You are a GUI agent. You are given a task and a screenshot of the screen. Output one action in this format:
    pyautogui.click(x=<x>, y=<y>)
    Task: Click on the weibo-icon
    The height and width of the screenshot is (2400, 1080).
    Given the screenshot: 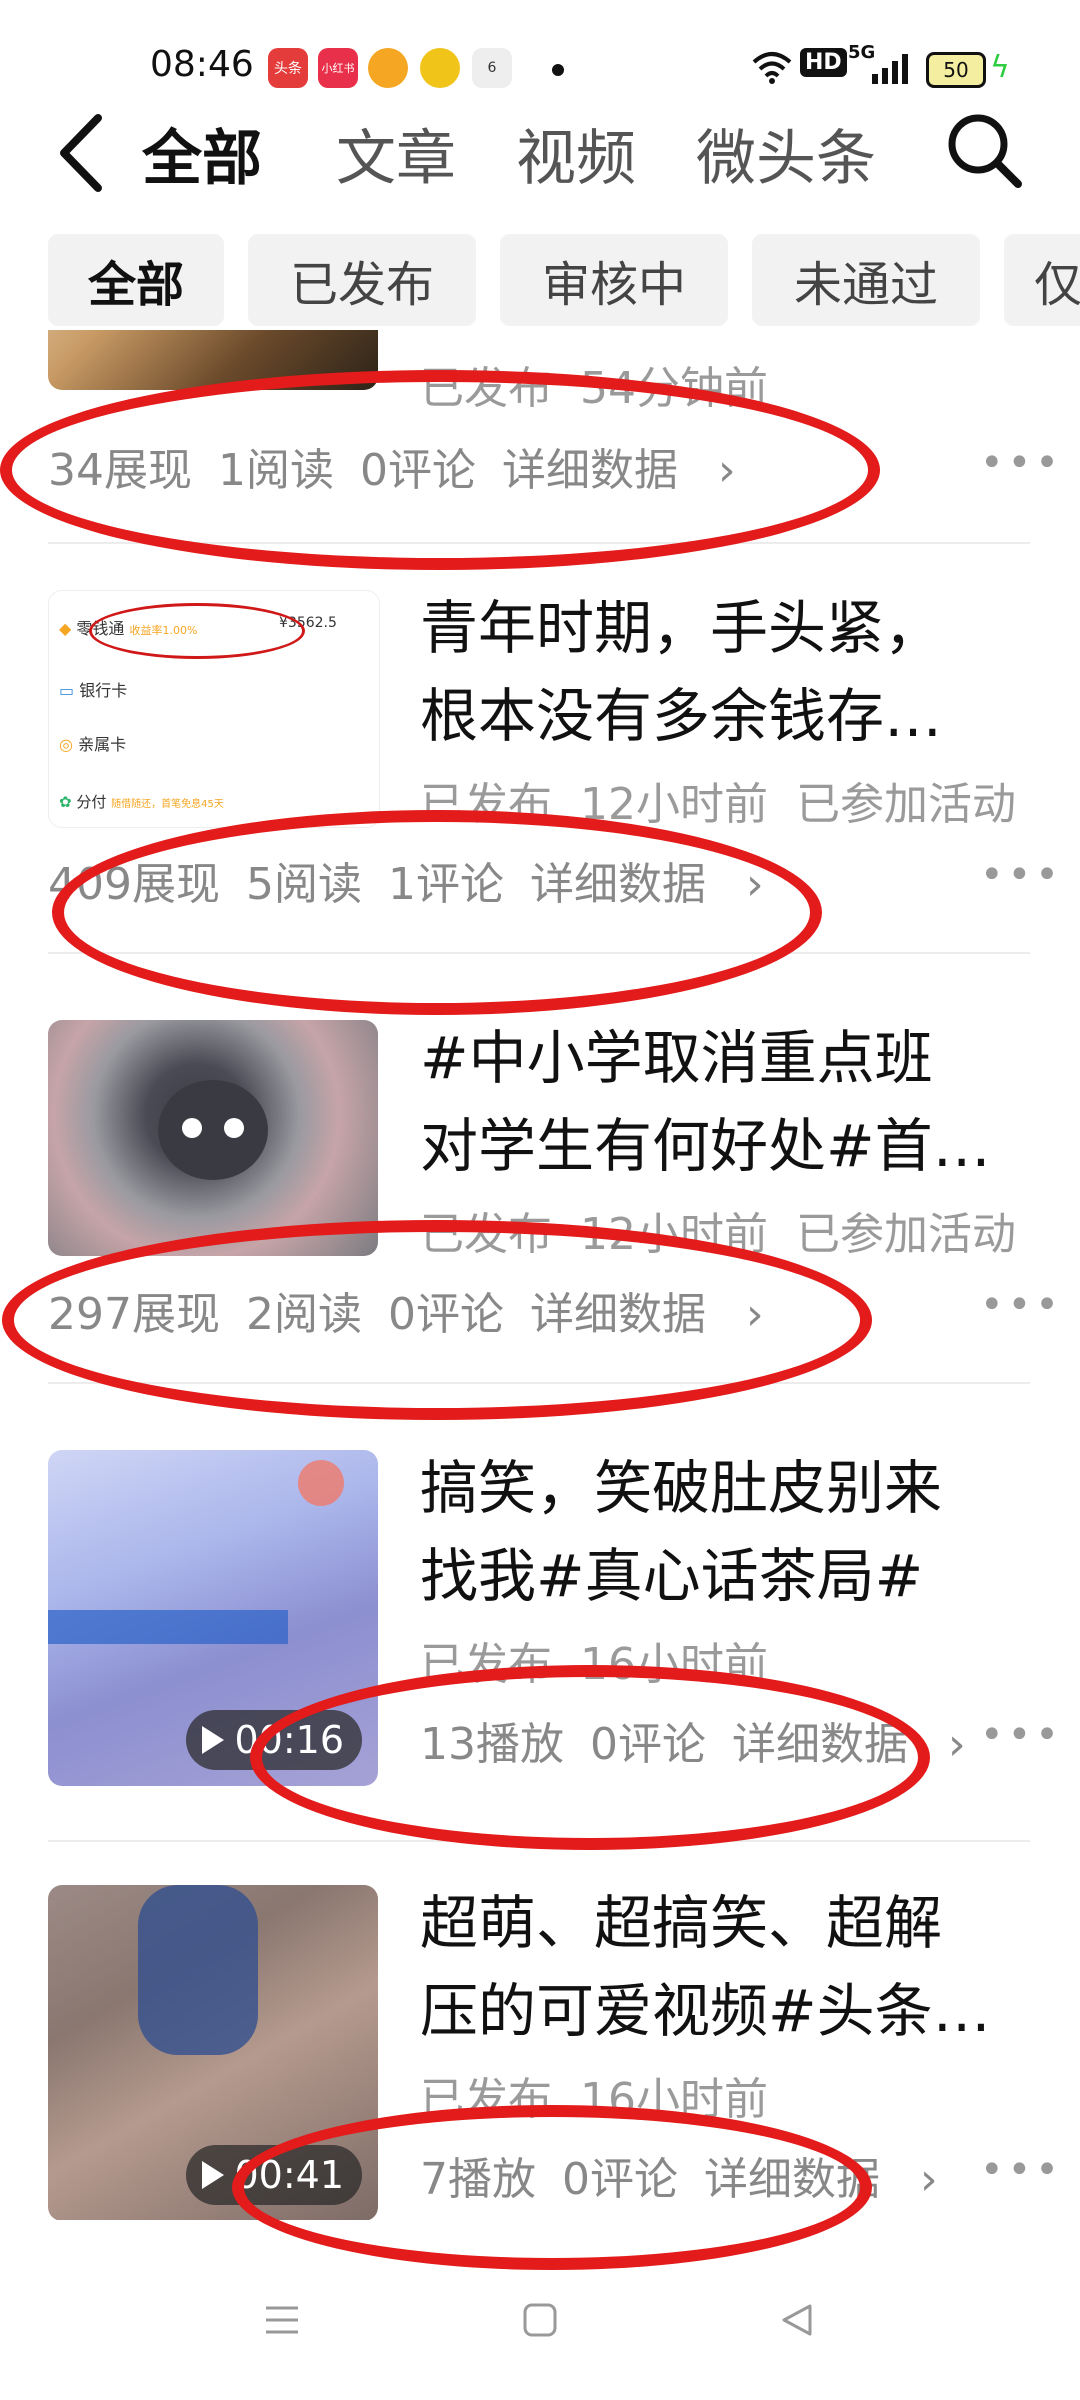 What is the action you would take?
    pyautogui.click(x=440, y=68)
    